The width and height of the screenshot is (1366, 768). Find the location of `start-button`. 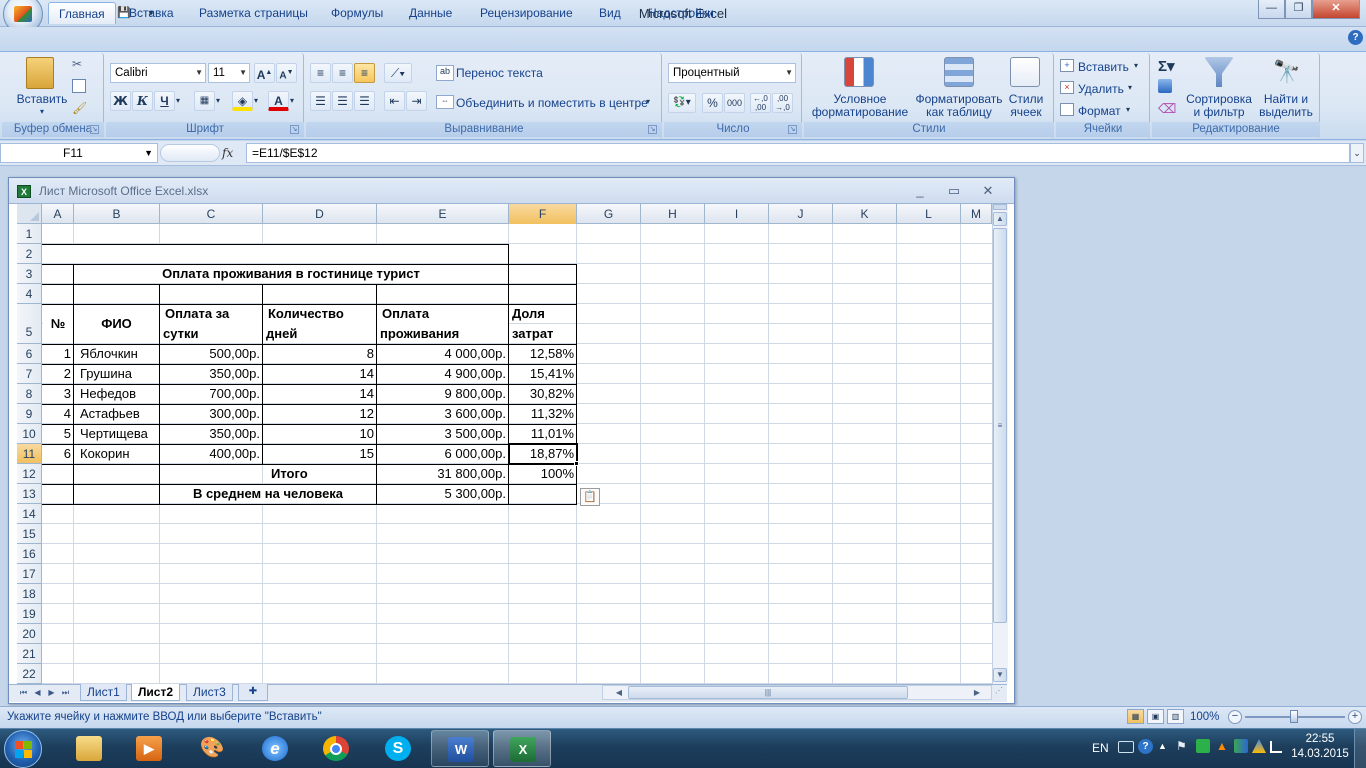

start-button is located at coordinates (23, 749).